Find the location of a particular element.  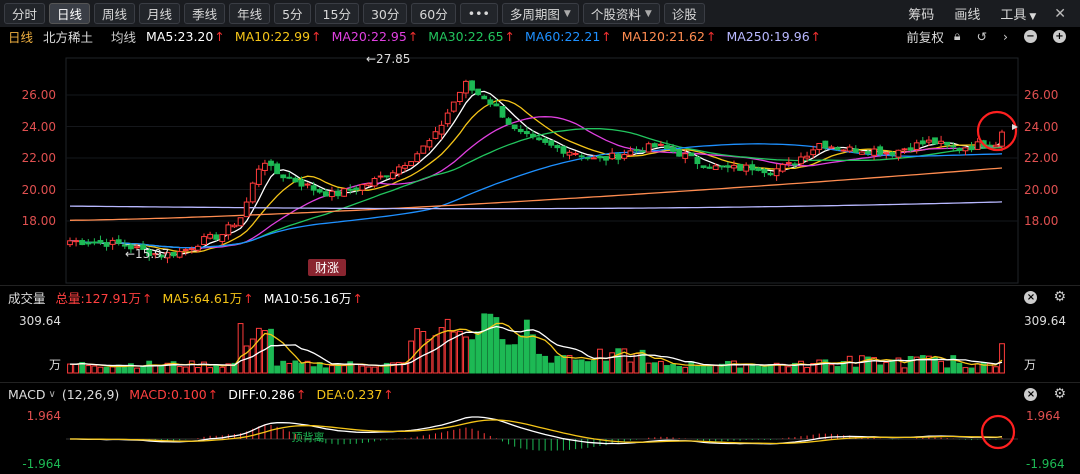

macd-title: MACD is located at coordinates (26, 394).